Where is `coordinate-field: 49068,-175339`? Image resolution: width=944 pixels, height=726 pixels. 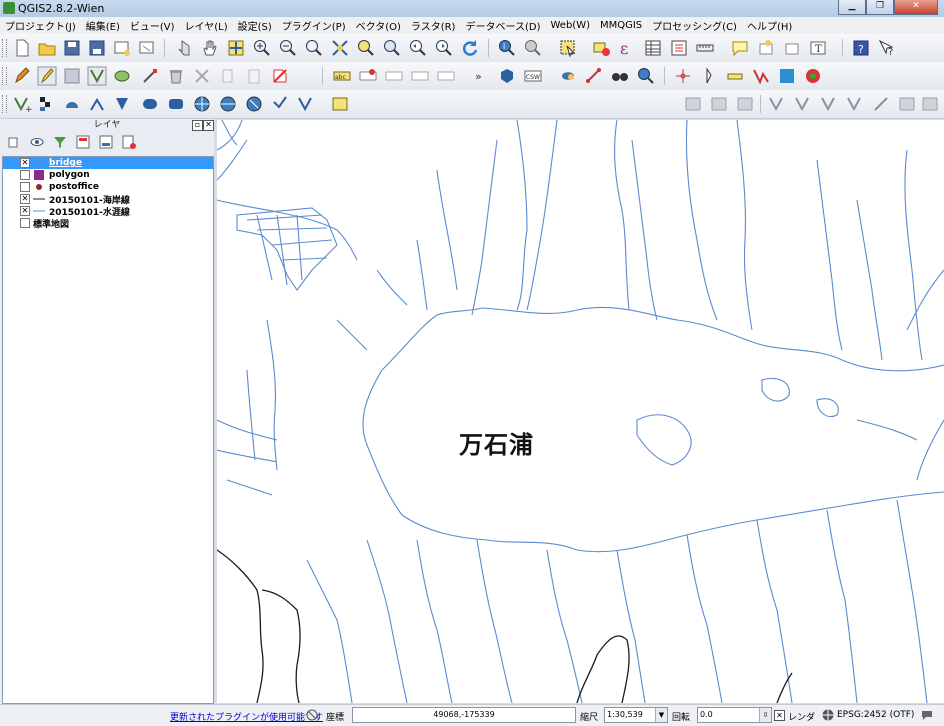 coordinate-field: 49068,-175339 is located at coordinates (464, 715).